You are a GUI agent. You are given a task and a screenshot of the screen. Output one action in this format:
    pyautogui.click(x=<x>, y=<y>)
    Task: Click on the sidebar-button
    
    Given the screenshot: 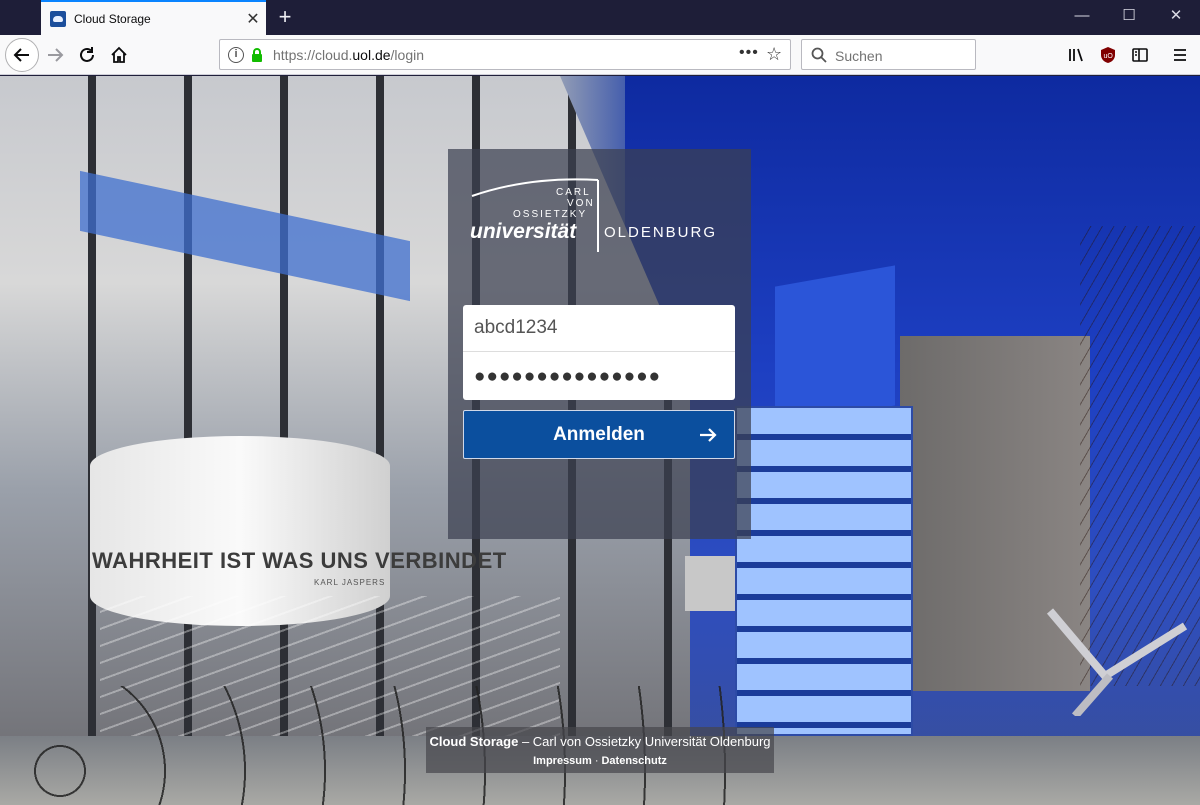 What is the action you would take?
    pyautogui.click(x=1140, y=55)
    